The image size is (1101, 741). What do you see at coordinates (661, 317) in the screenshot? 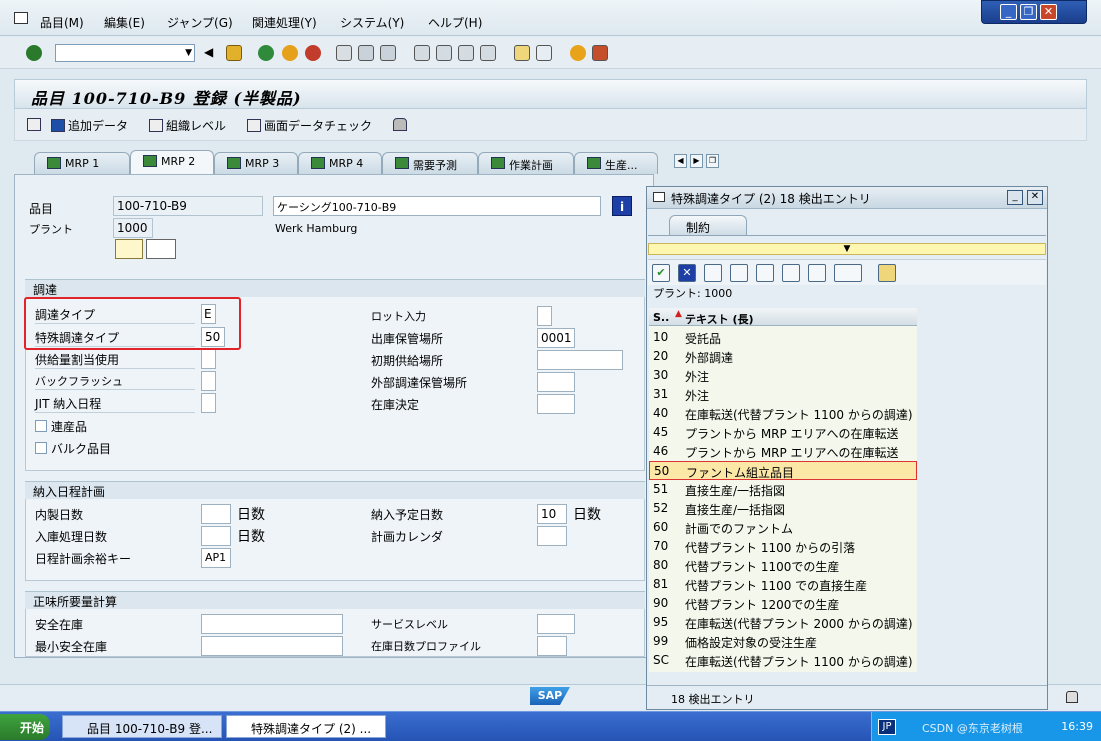
I see `column-header-code: S..` at bounding box center [661, 317].